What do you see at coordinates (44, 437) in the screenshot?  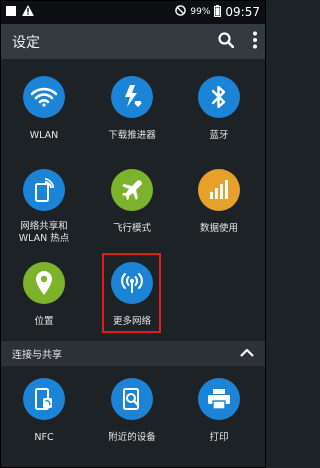 I see `tile-label: NFC` at bounding box center [44, 437].